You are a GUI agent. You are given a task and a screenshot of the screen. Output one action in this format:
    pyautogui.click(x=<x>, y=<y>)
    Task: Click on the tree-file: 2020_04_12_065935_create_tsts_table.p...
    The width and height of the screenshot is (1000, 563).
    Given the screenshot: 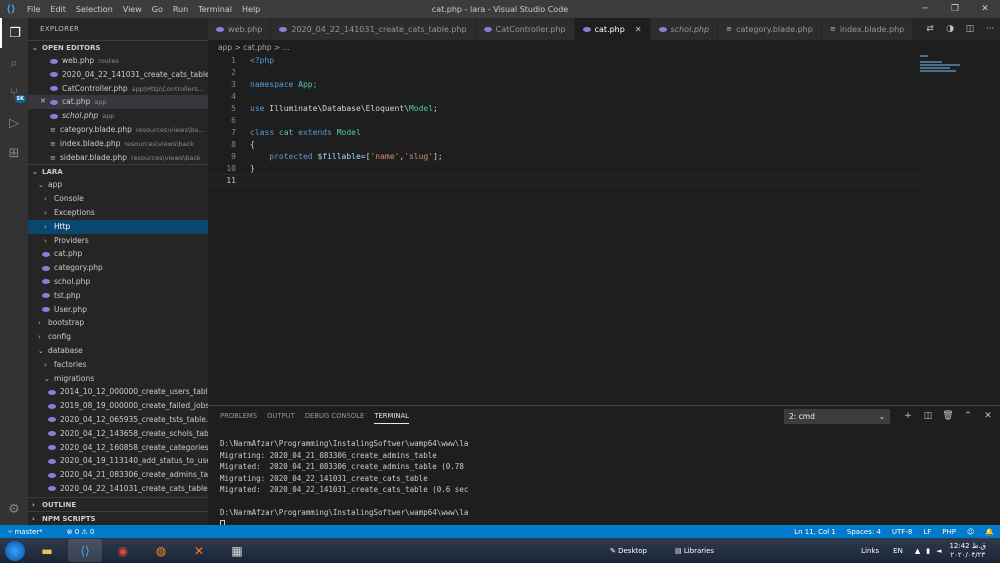 What is the action you would take?
    pyautogui.click(x=118, y=420)
    